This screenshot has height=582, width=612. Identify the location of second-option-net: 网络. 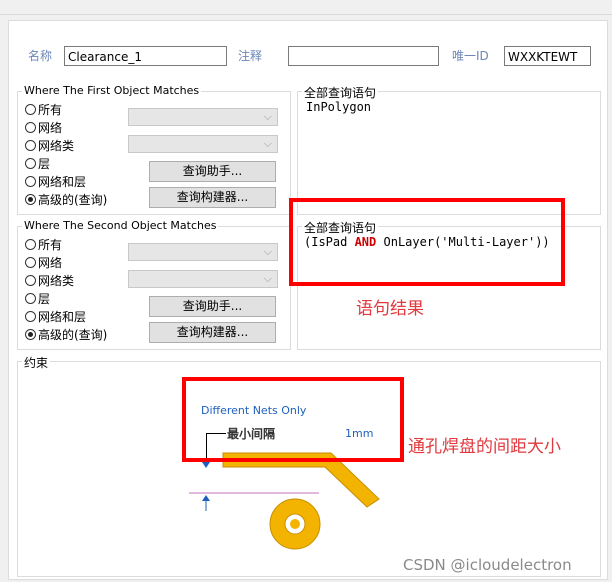
(43, 262).